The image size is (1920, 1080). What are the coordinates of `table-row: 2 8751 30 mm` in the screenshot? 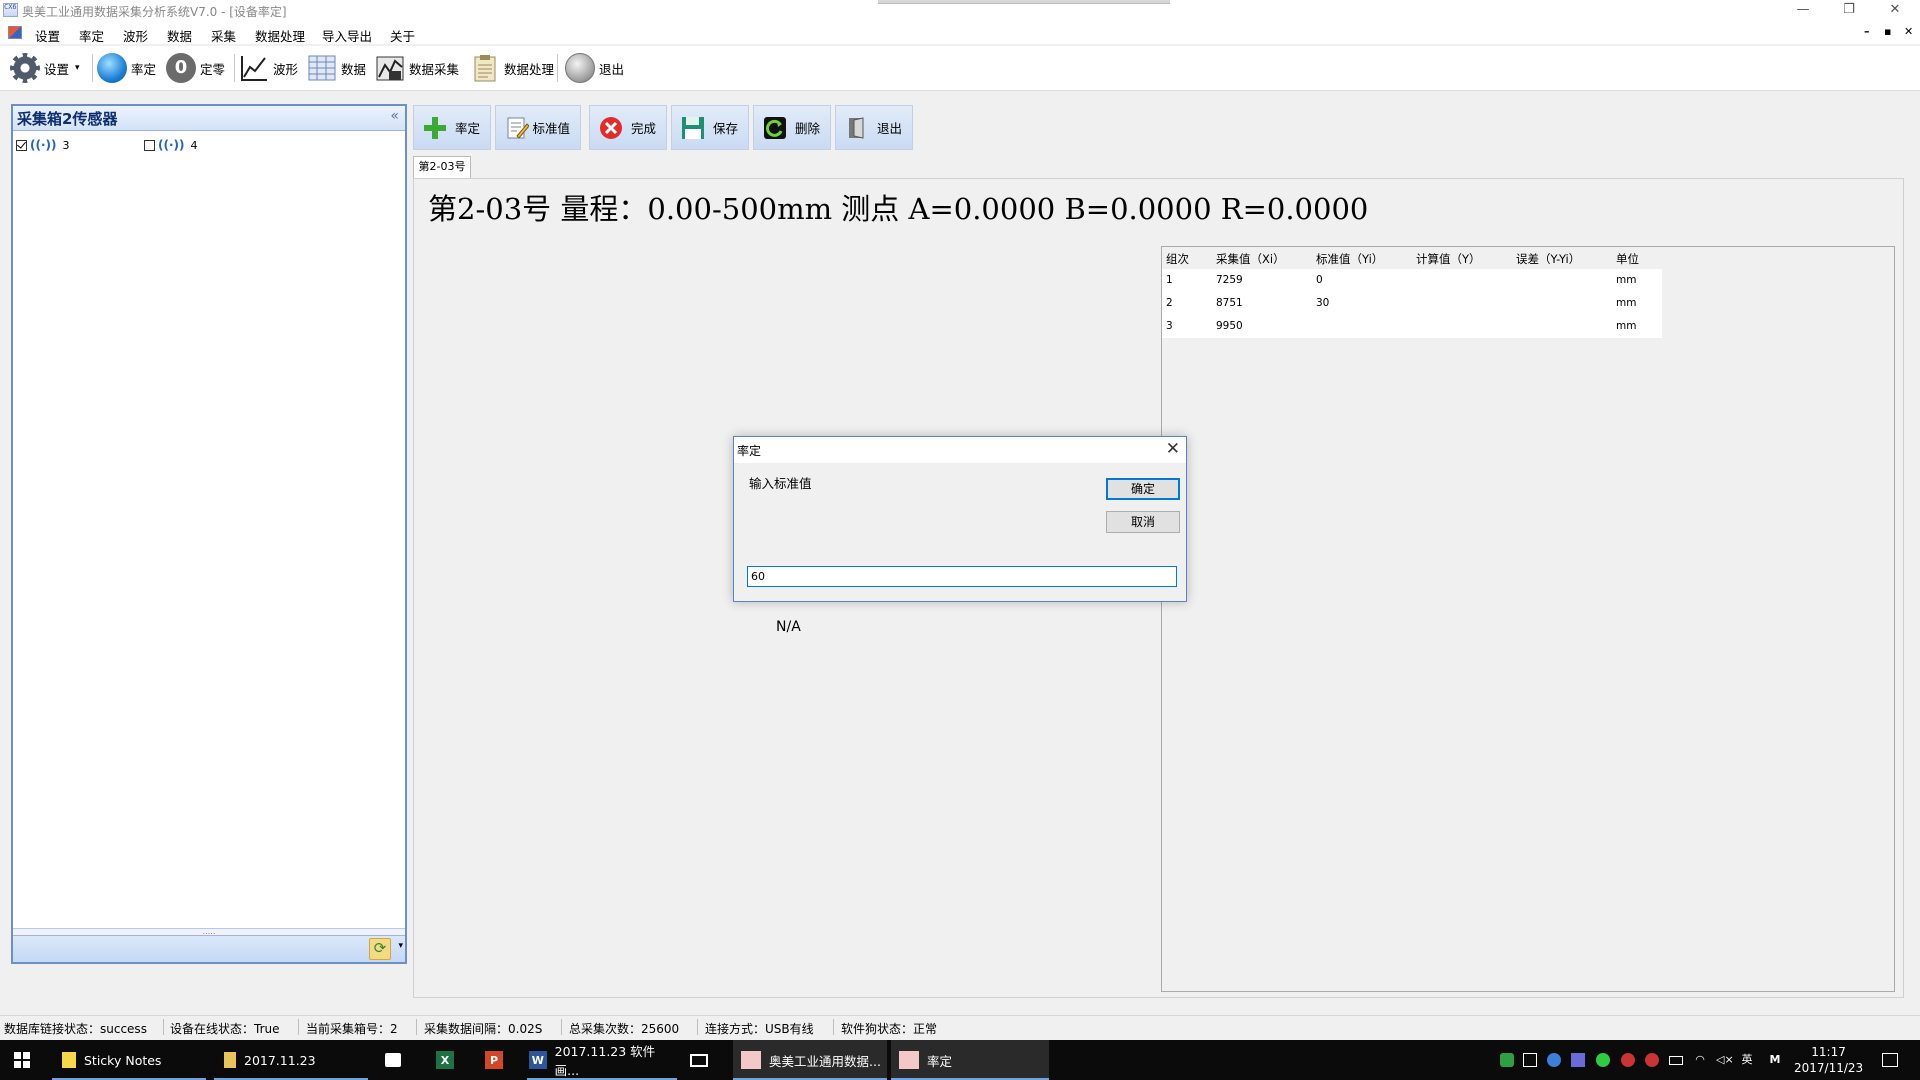 It's located at (1412, 303).